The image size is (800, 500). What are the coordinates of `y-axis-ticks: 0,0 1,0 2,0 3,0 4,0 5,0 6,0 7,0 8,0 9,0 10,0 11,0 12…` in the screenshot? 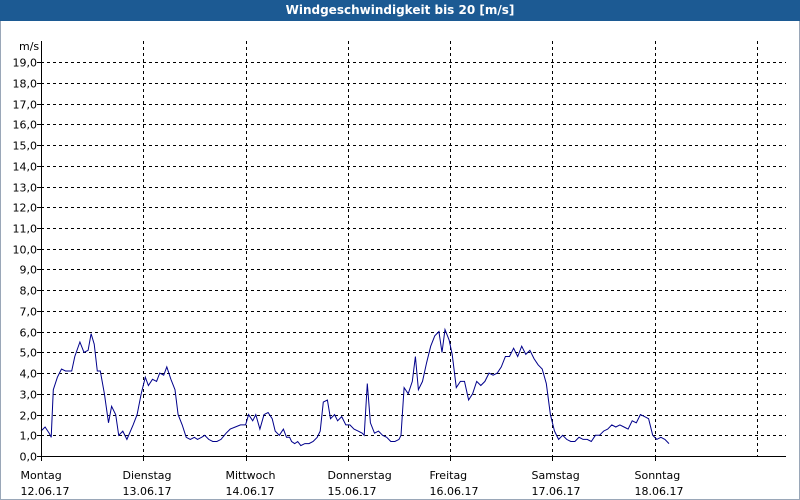 It's located at (27, 260).